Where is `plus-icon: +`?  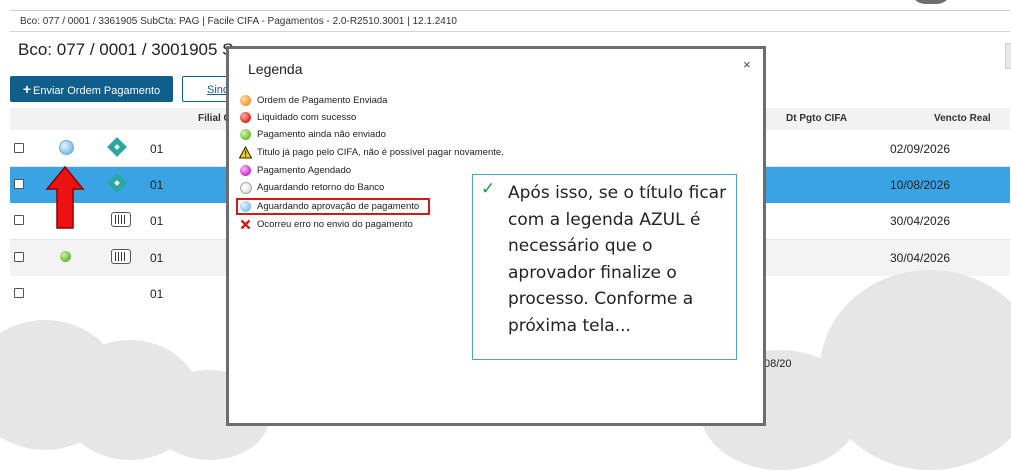
plus-icon: + is located at coordinates (26, 89).